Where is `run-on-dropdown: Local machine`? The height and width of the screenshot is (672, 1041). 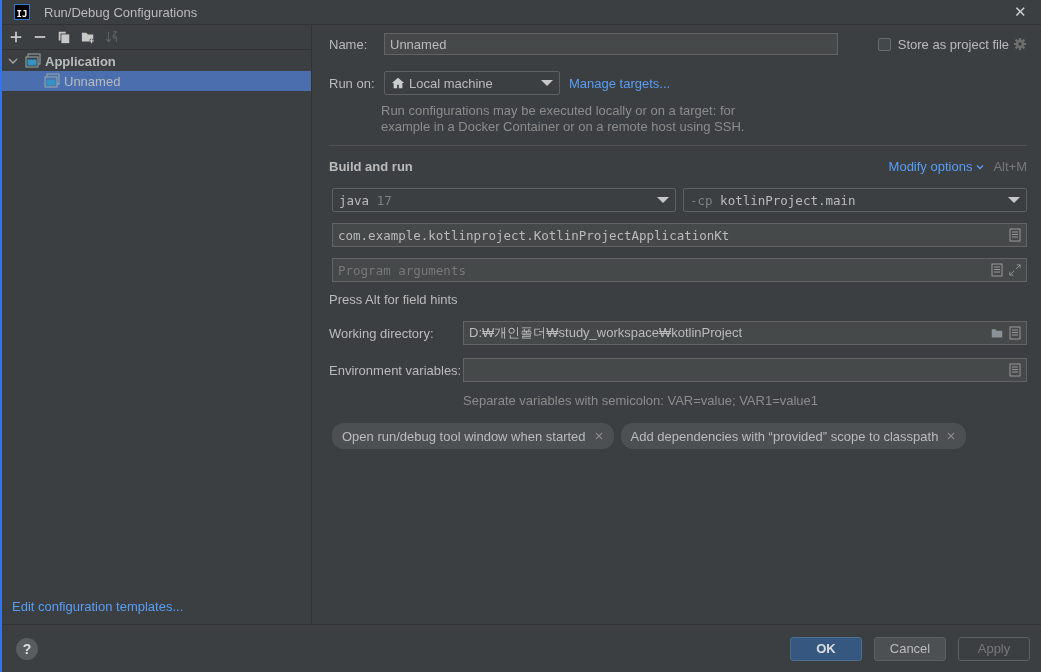 run-on-dropdown: Local machine is located at coordinates (472, 83).